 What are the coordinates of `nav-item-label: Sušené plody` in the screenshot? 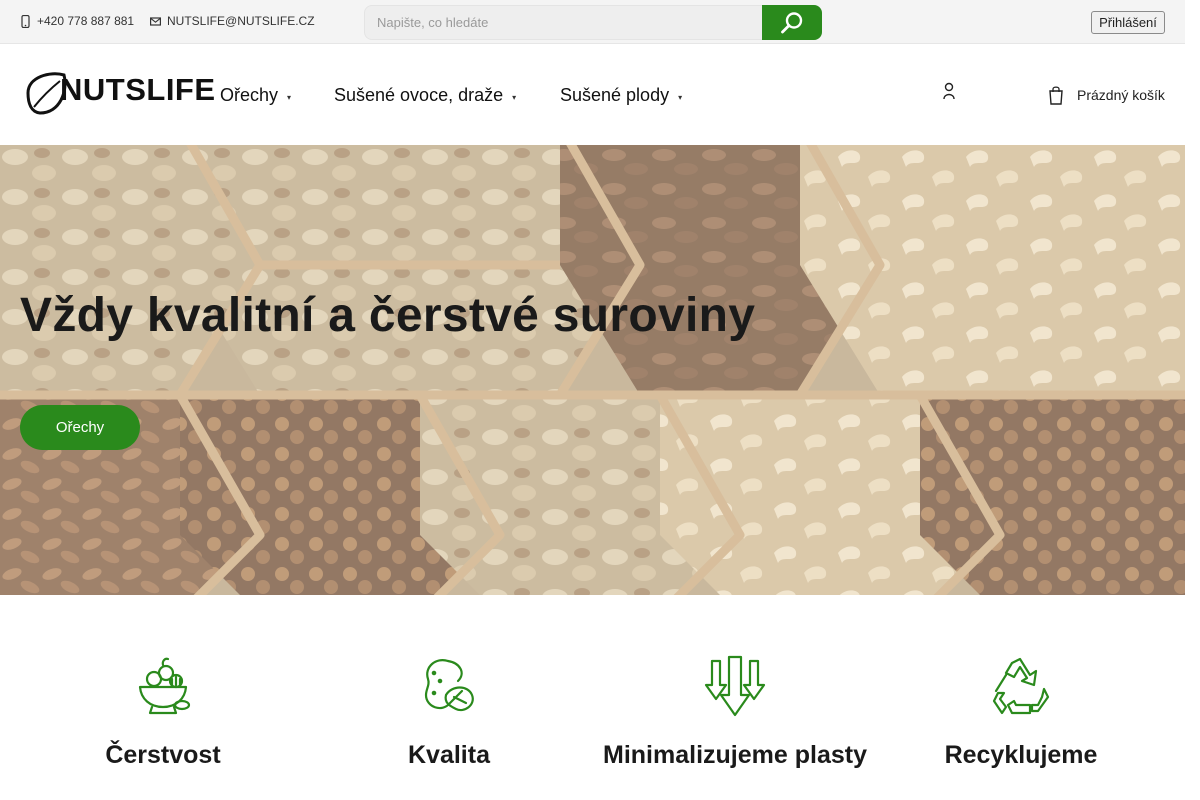 It's located at (615, 95).